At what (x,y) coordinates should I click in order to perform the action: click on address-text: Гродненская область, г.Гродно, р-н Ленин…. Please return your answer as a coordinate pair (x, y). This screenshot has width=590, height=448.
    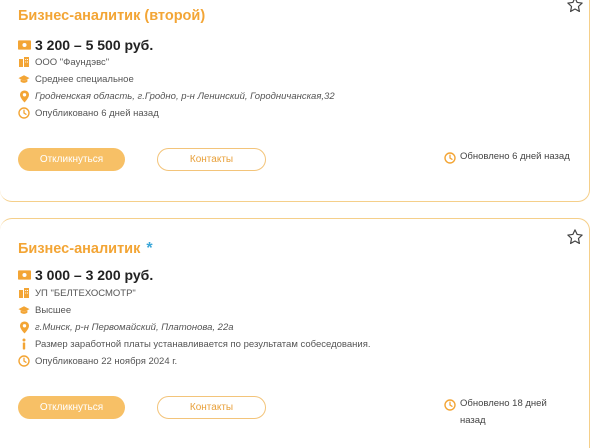
    Looking at the image, I should click on (185, 96).